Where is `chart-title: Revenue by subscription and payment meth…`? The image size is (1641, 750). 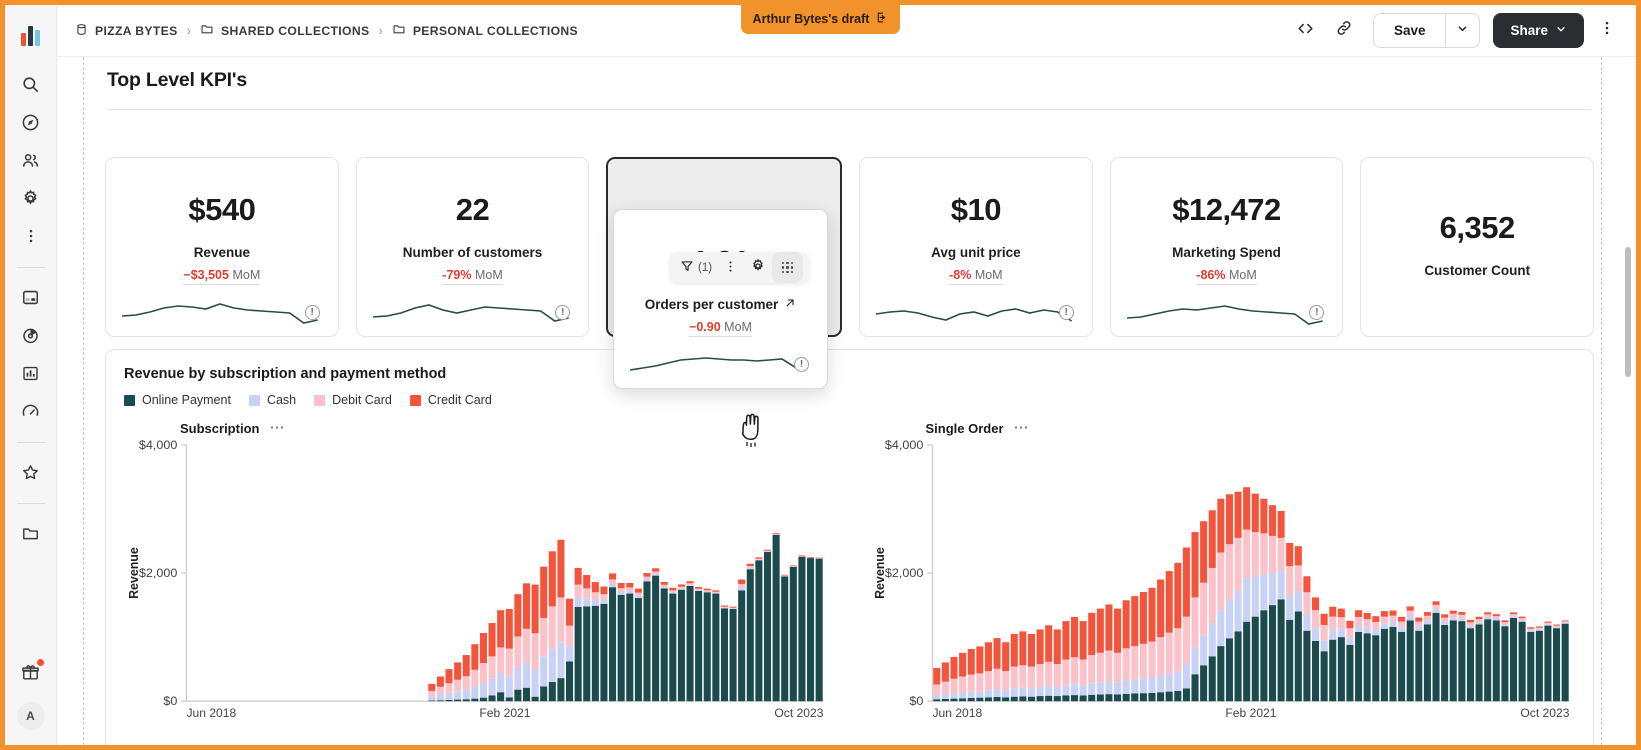 chart-title: Revenue by subscription and payment meth… is located at coordinates (285, 374).